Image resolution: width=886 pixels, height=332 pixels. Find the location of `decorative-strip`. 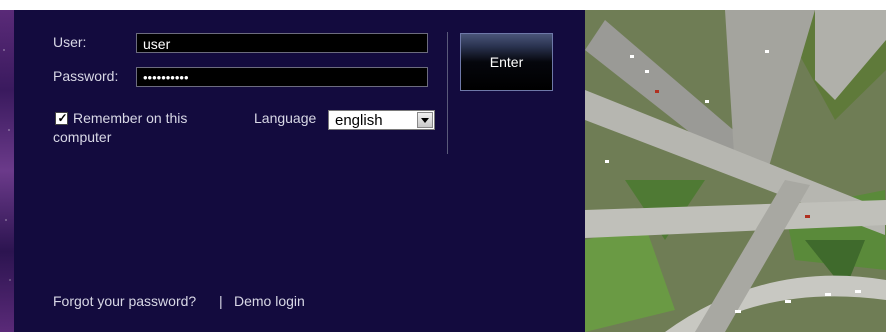

decorative-strip is located at coordinates (7, 171).